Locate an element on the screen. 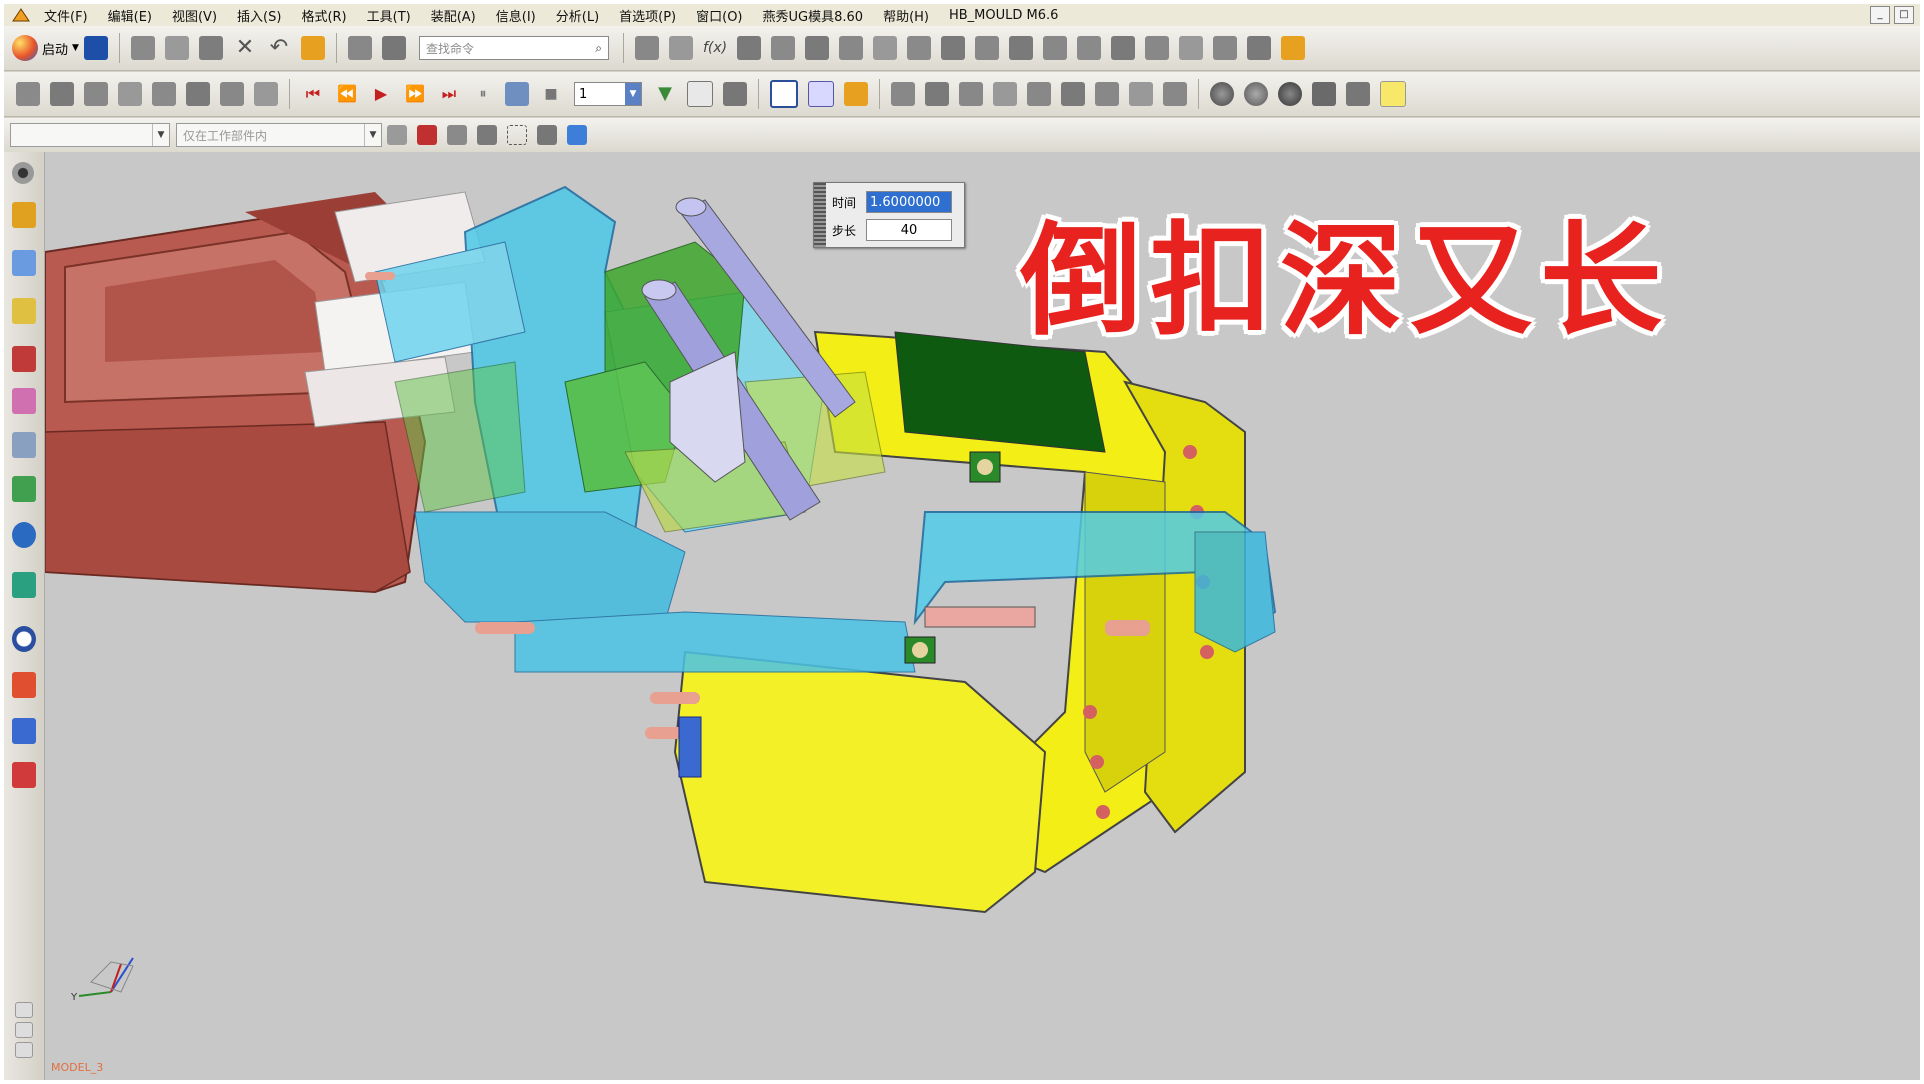  menu-window: 窗口(O) is located at coordinates (719, 15).